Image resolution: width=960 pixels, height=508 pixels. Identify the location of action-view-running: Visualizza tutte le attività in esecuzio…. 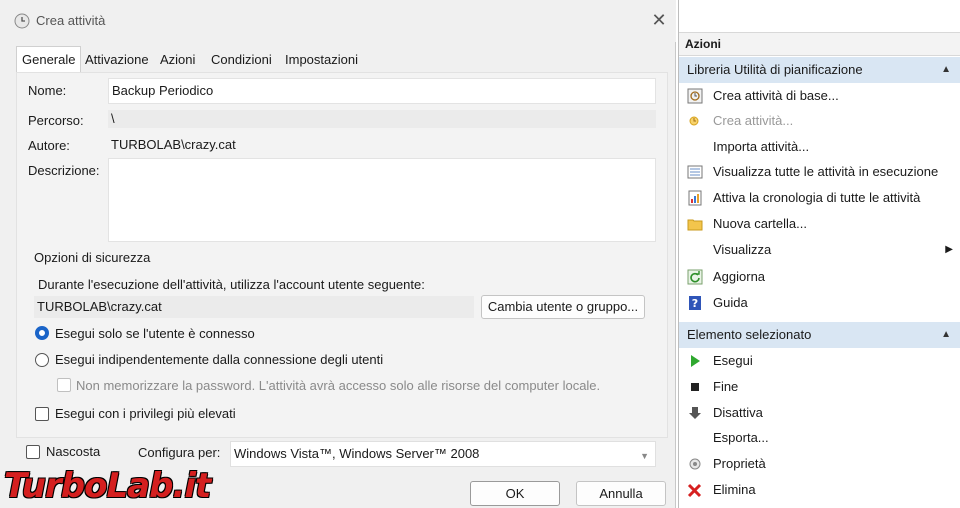
(819, 172).